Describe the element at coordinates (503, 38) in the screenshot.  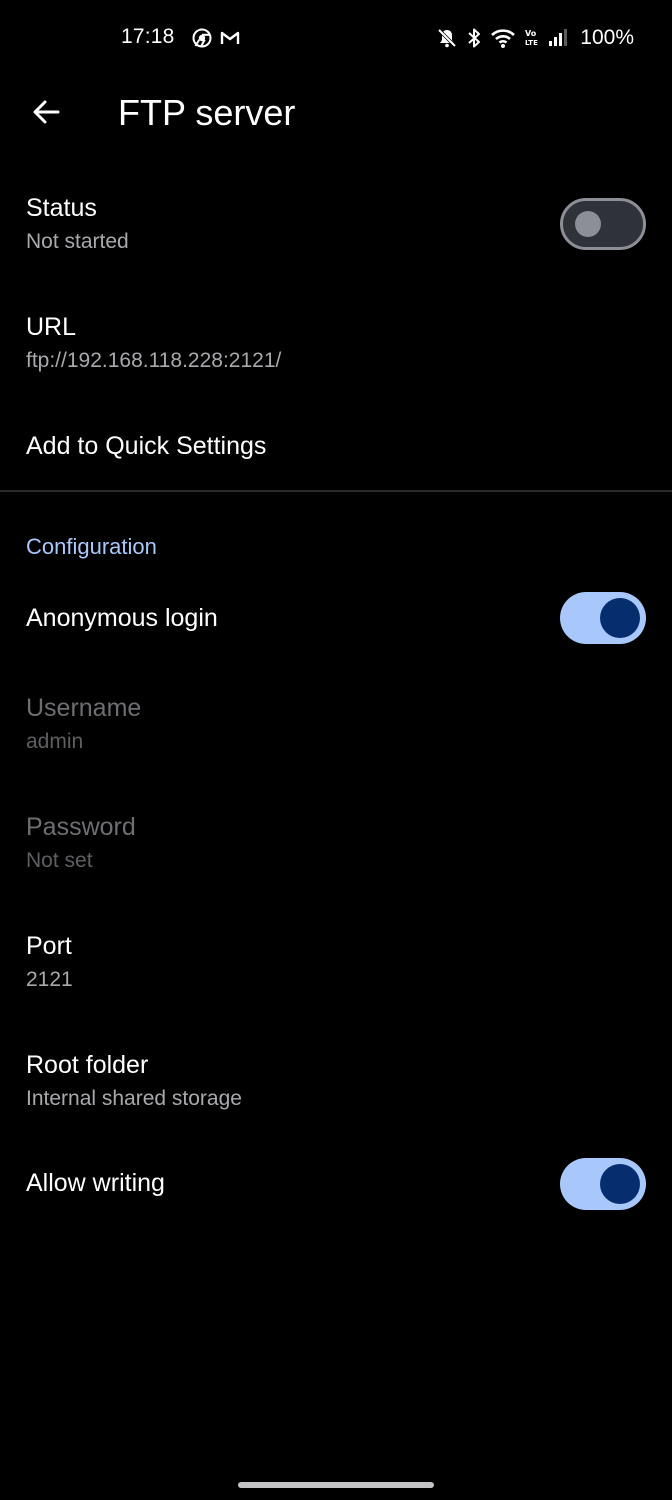
I see `wifi-icon` at that location.